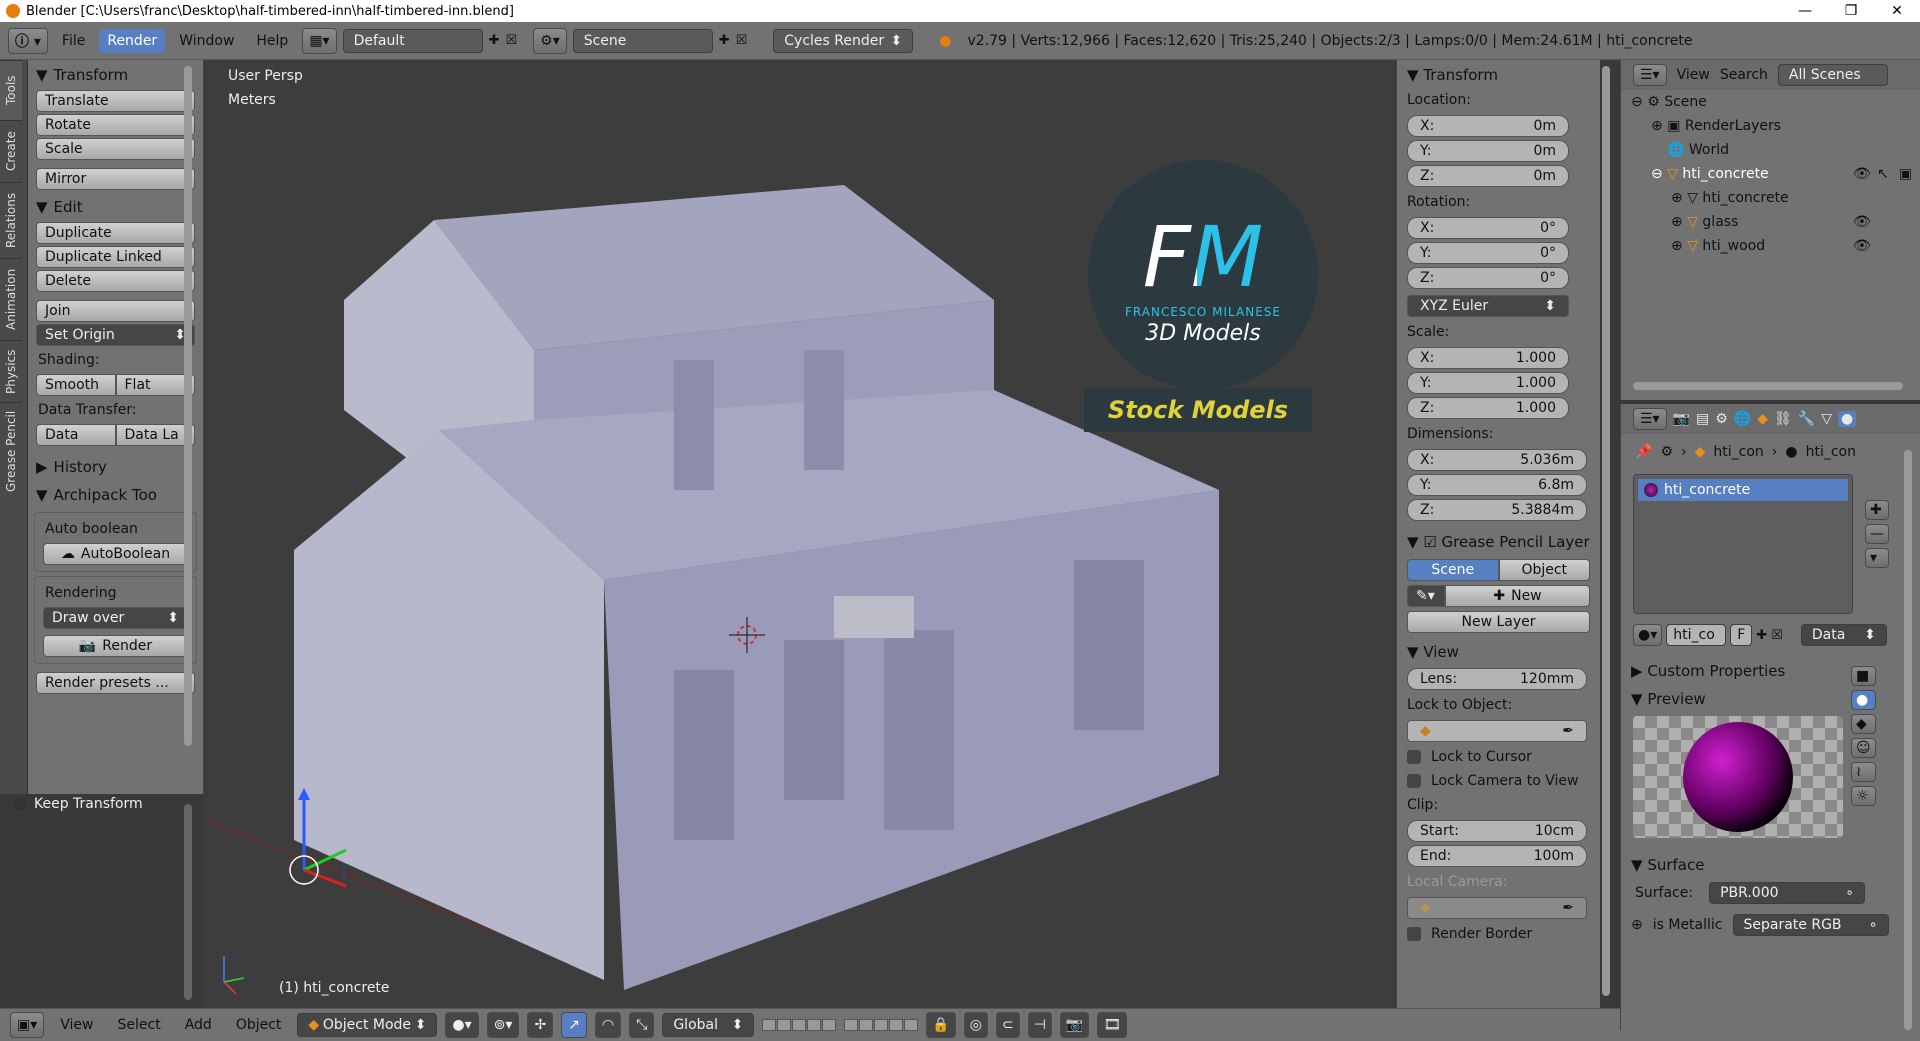  Describe the element at coordinates (1488, 408) in the screenshot. I see `scale-z-field: Z: 1.000` at that location.